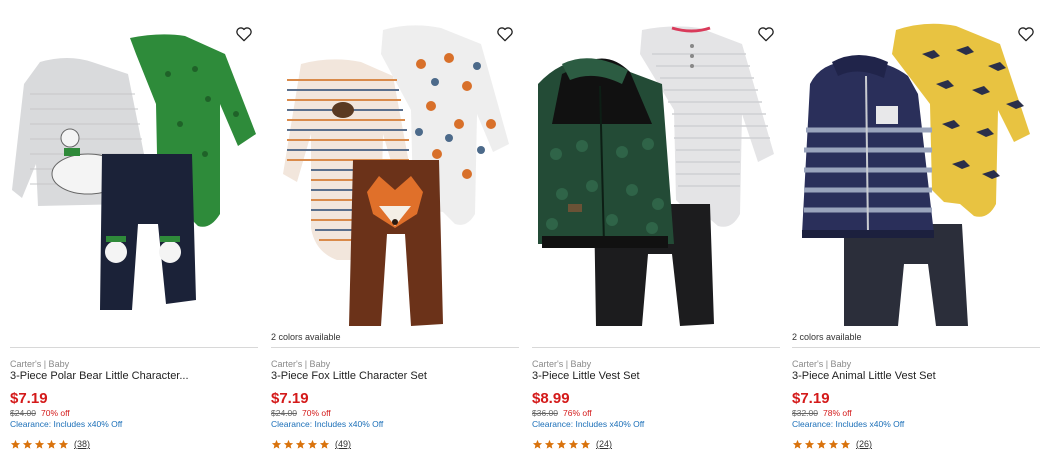  I want to click on review-count-link: (26), so click(864, 444).